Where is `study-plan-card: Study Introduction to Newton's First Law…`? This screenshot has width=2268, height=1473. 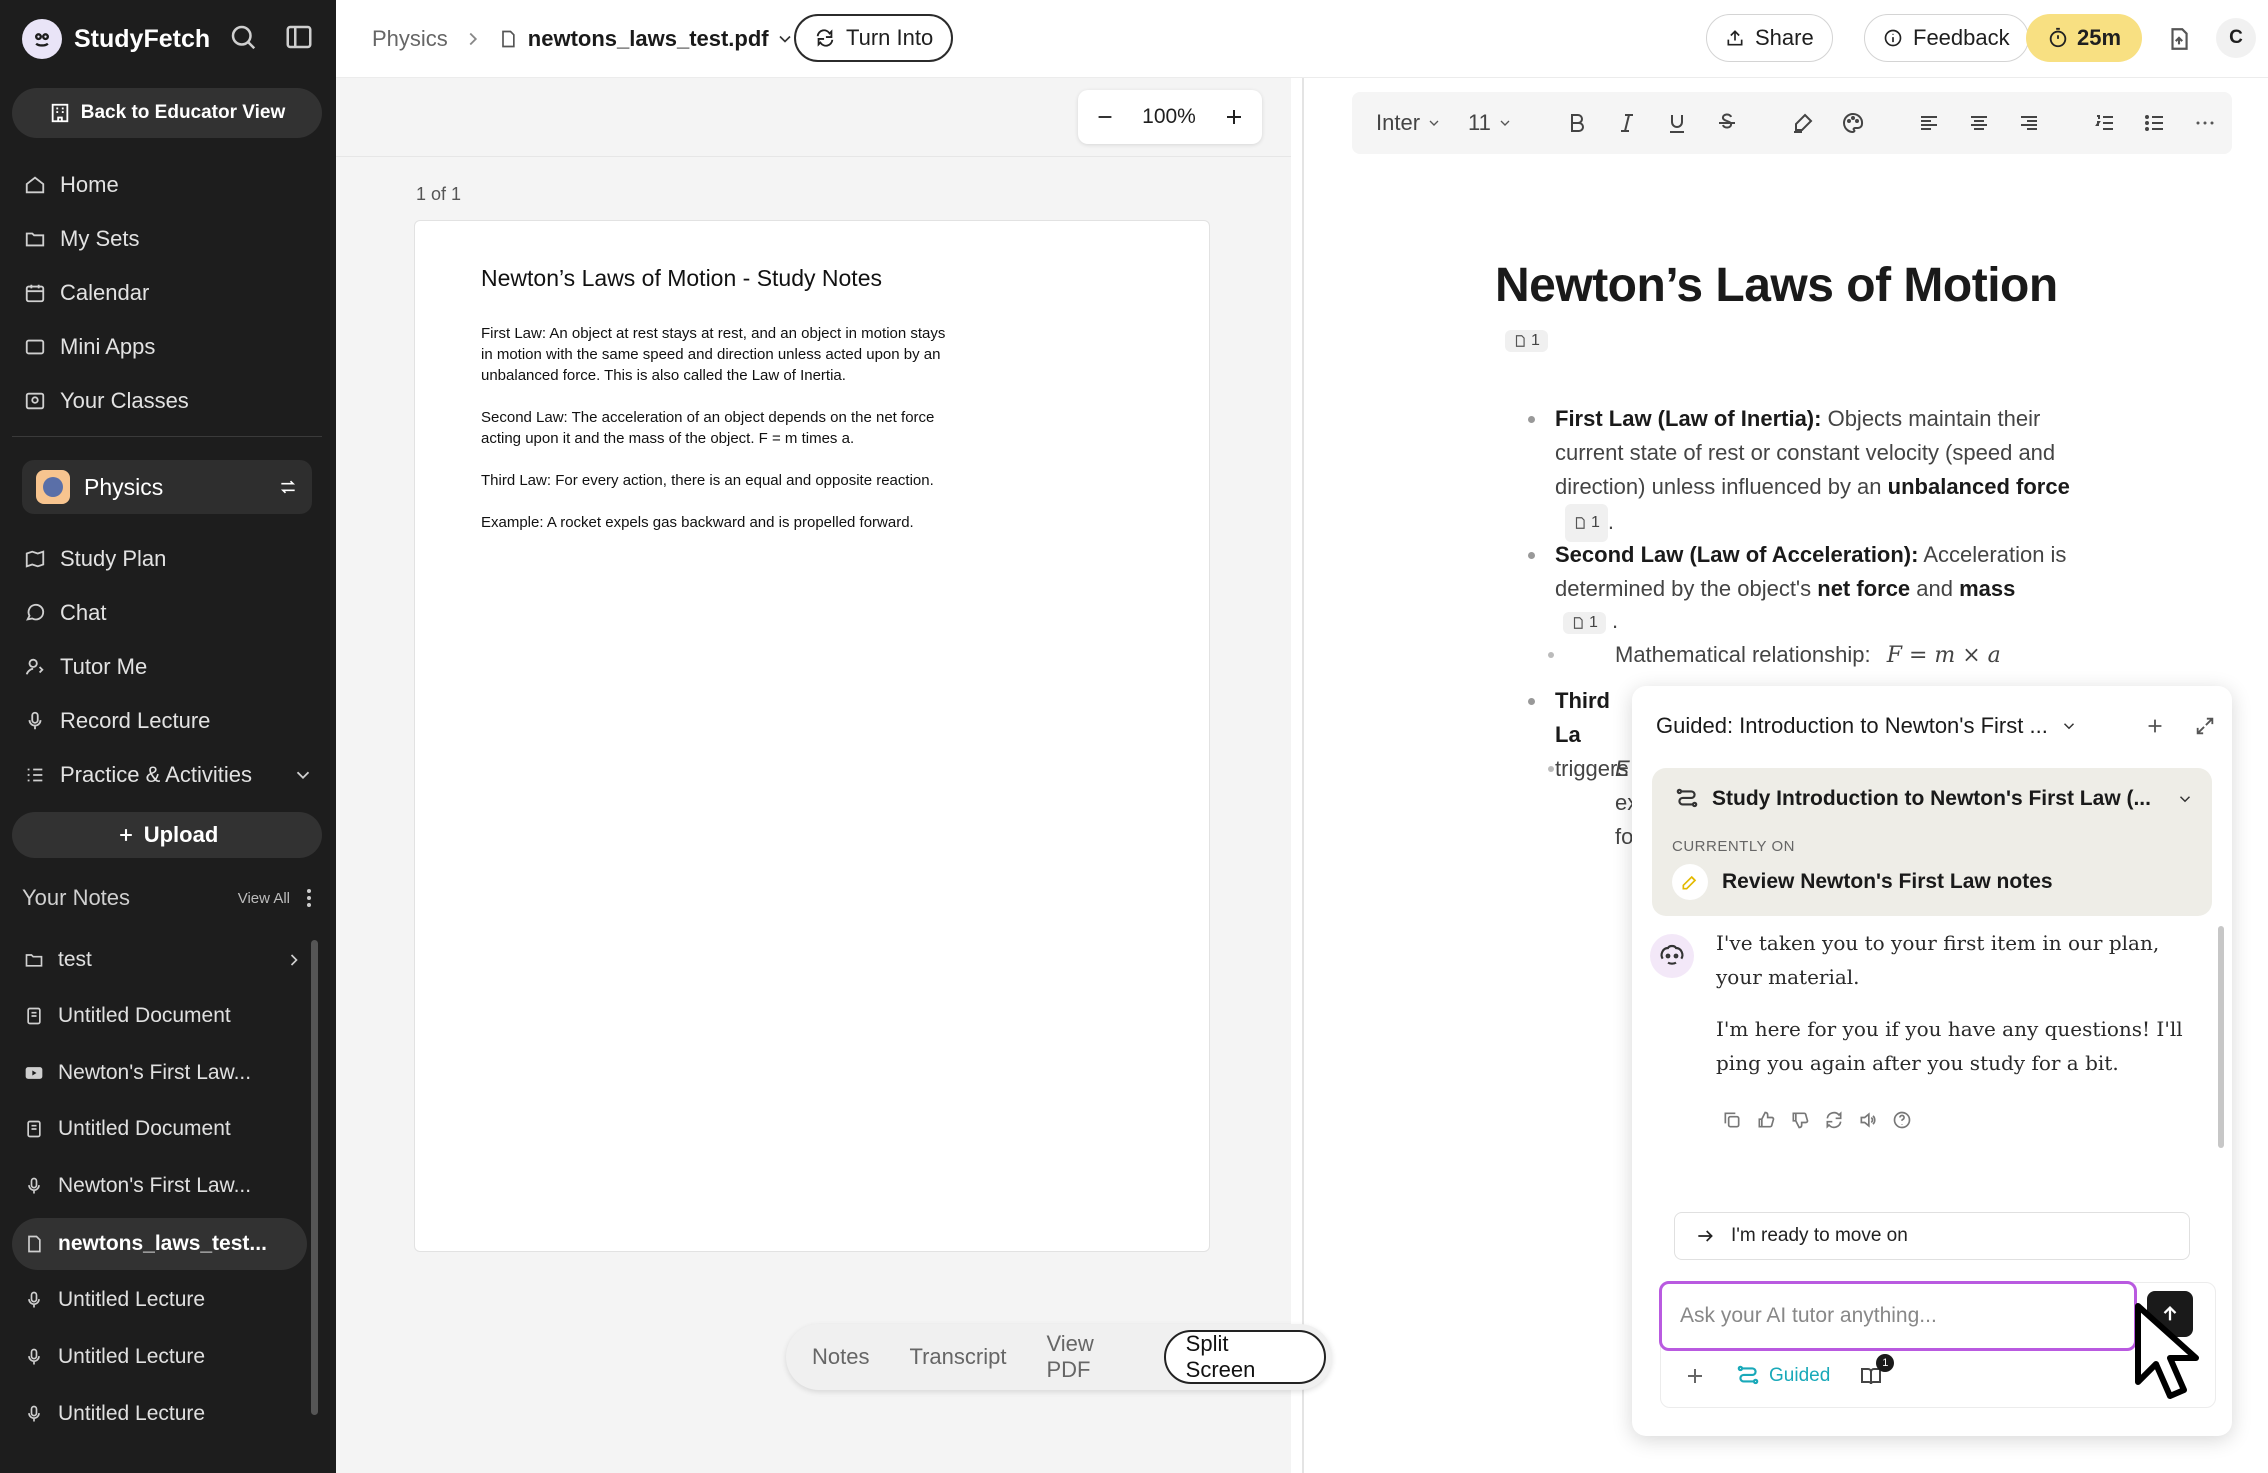
study-plan-card: Study Introduction to Newton's First Law… is located at coordinates (1932, 842).